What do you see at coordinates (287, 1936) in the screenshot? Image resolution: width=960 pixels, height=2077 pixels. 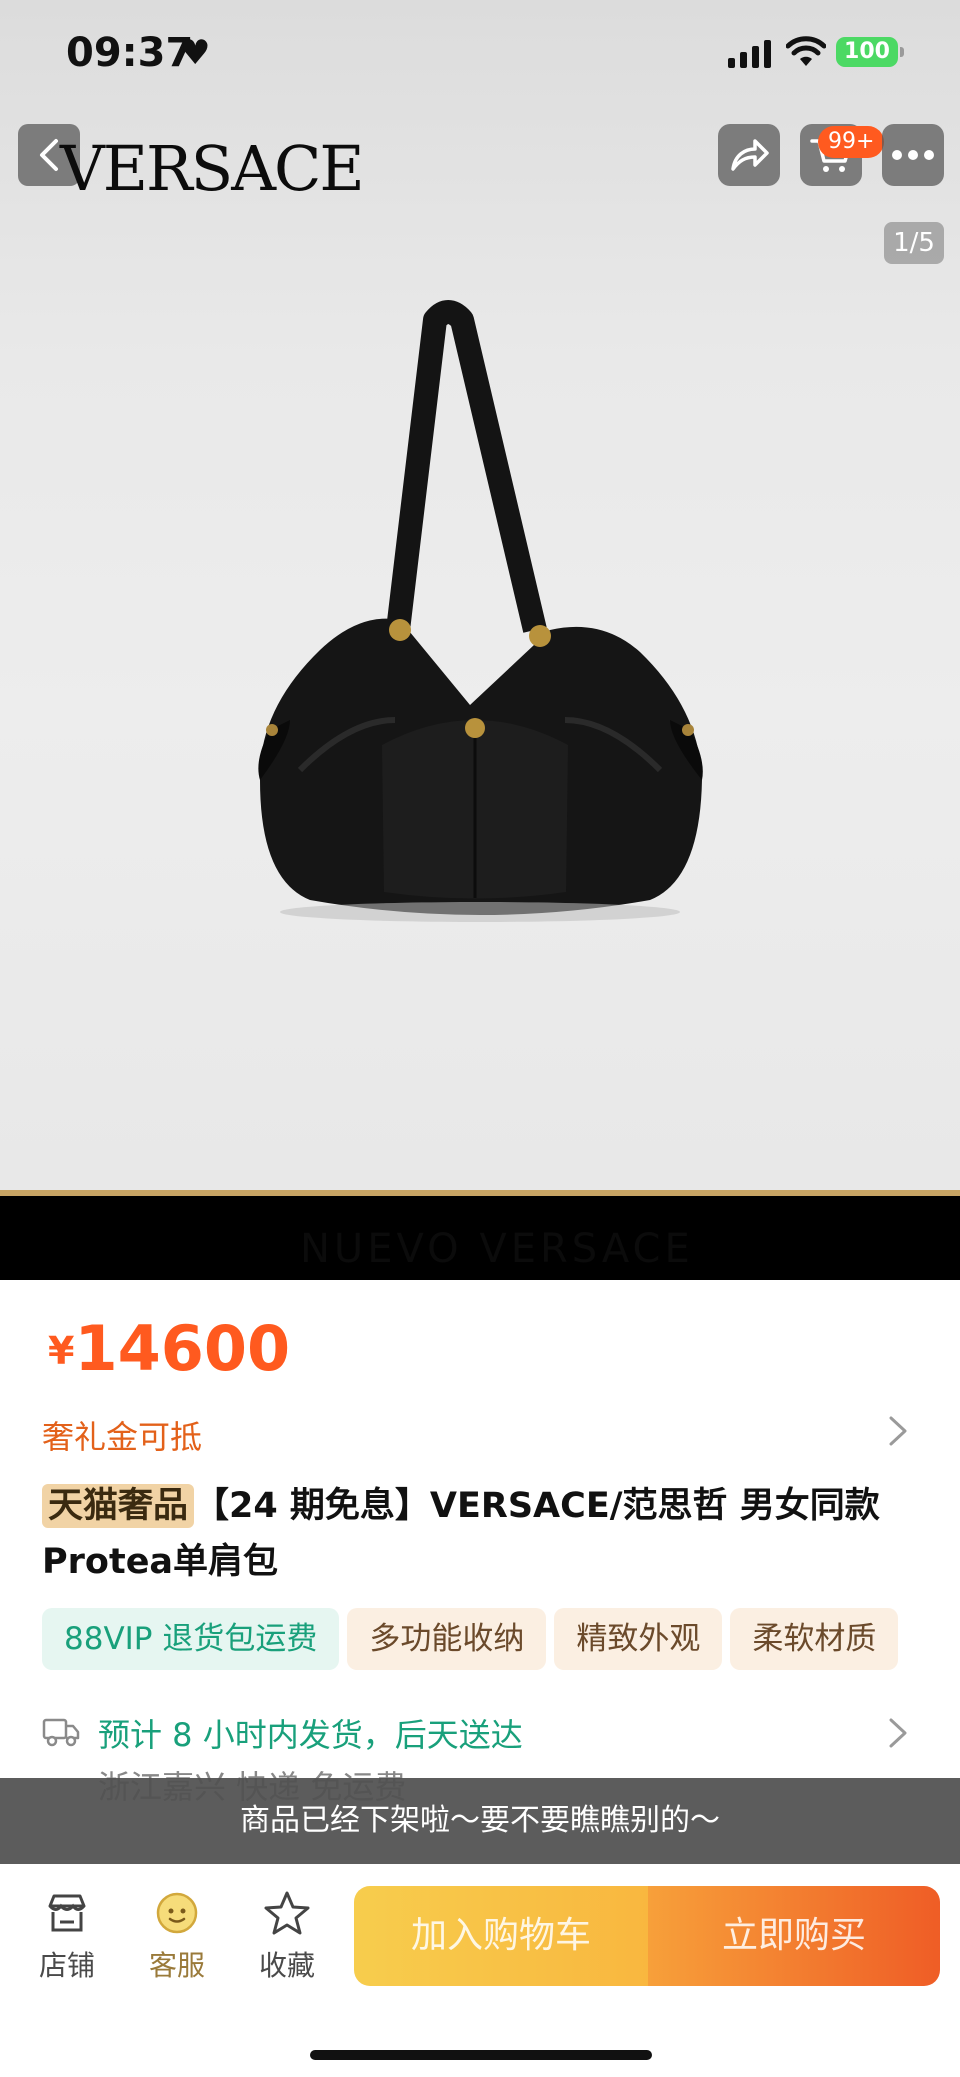 I see `tab-favorite: 收藏` at bounding box center [287, 1936].